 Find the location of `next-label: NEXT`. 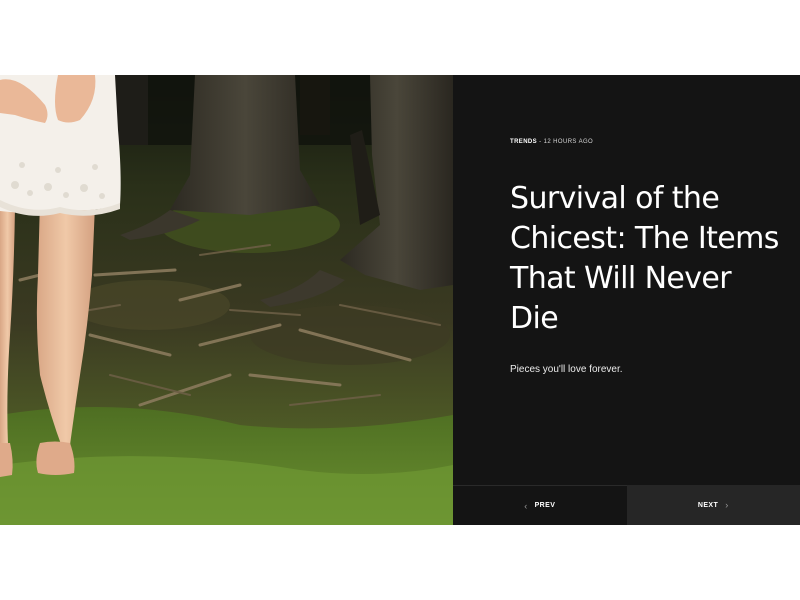

next-label: NEXT is located at coordinates (708, 505).